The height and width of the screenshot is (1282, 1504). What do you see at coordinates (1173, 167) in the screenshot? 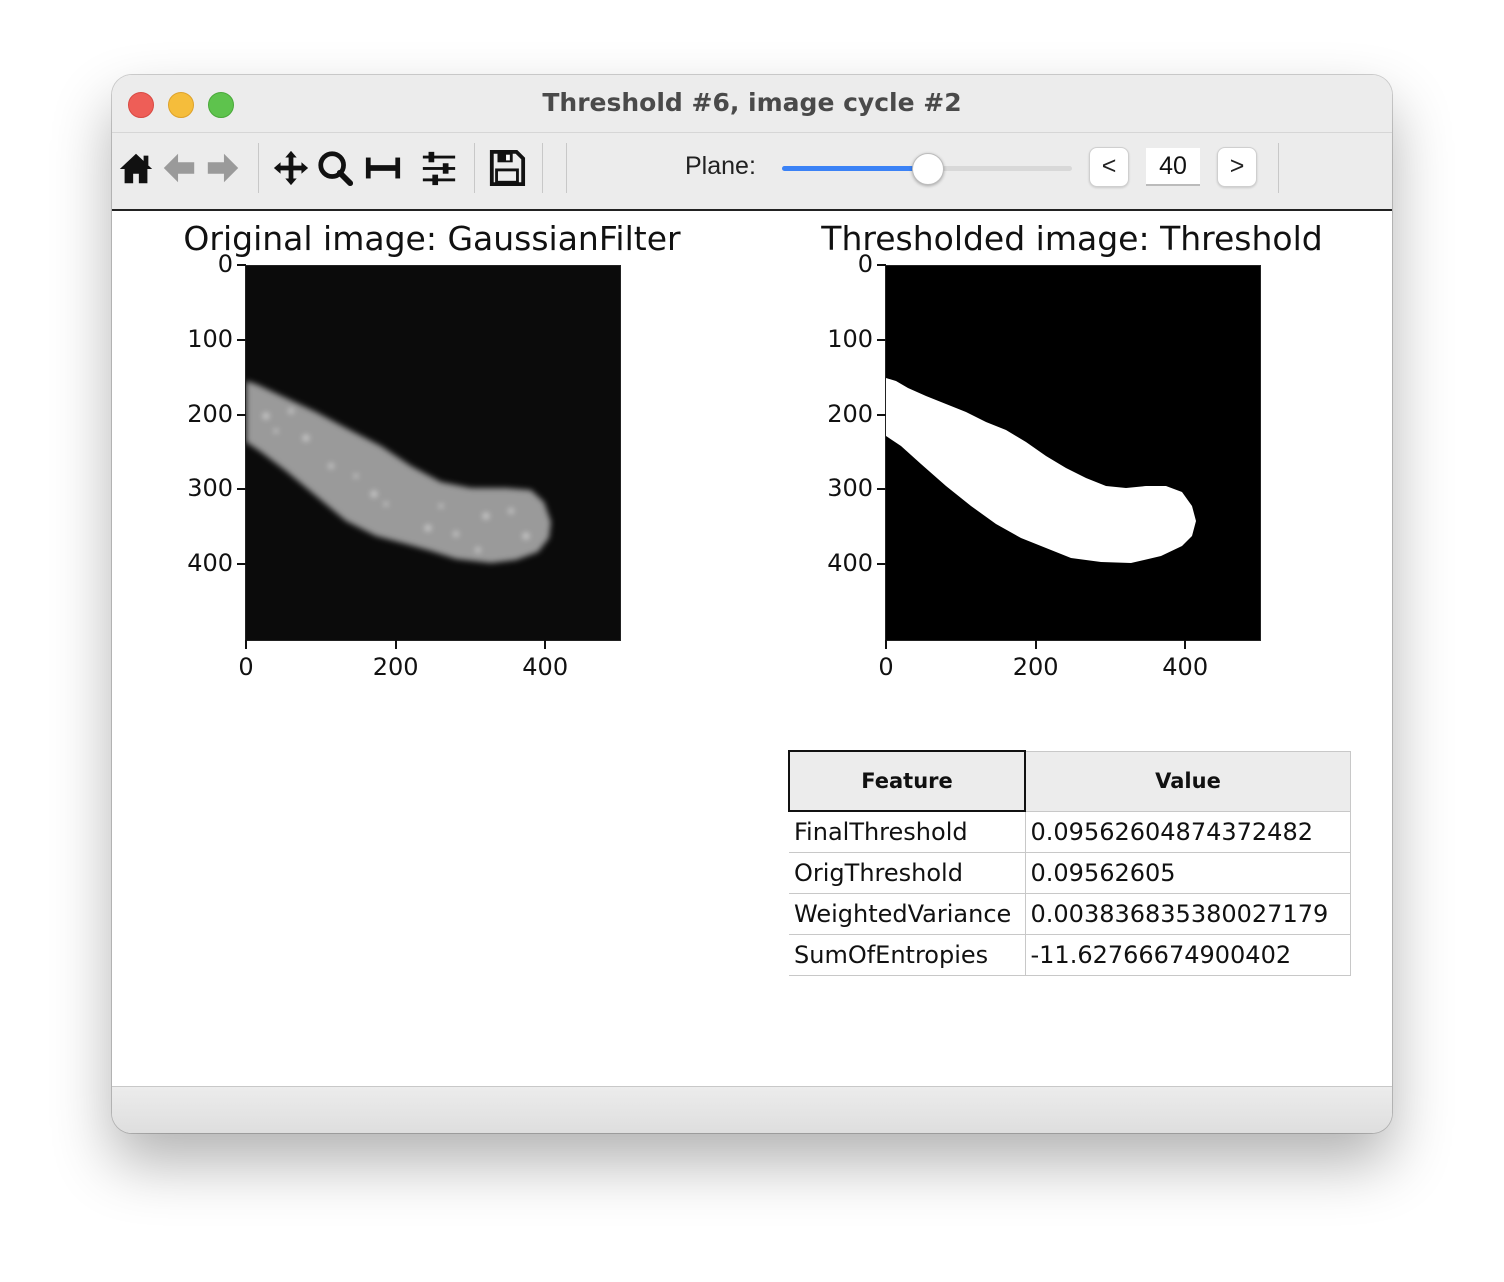
I see `plane-number-input` at bounding box center [1173, 167].